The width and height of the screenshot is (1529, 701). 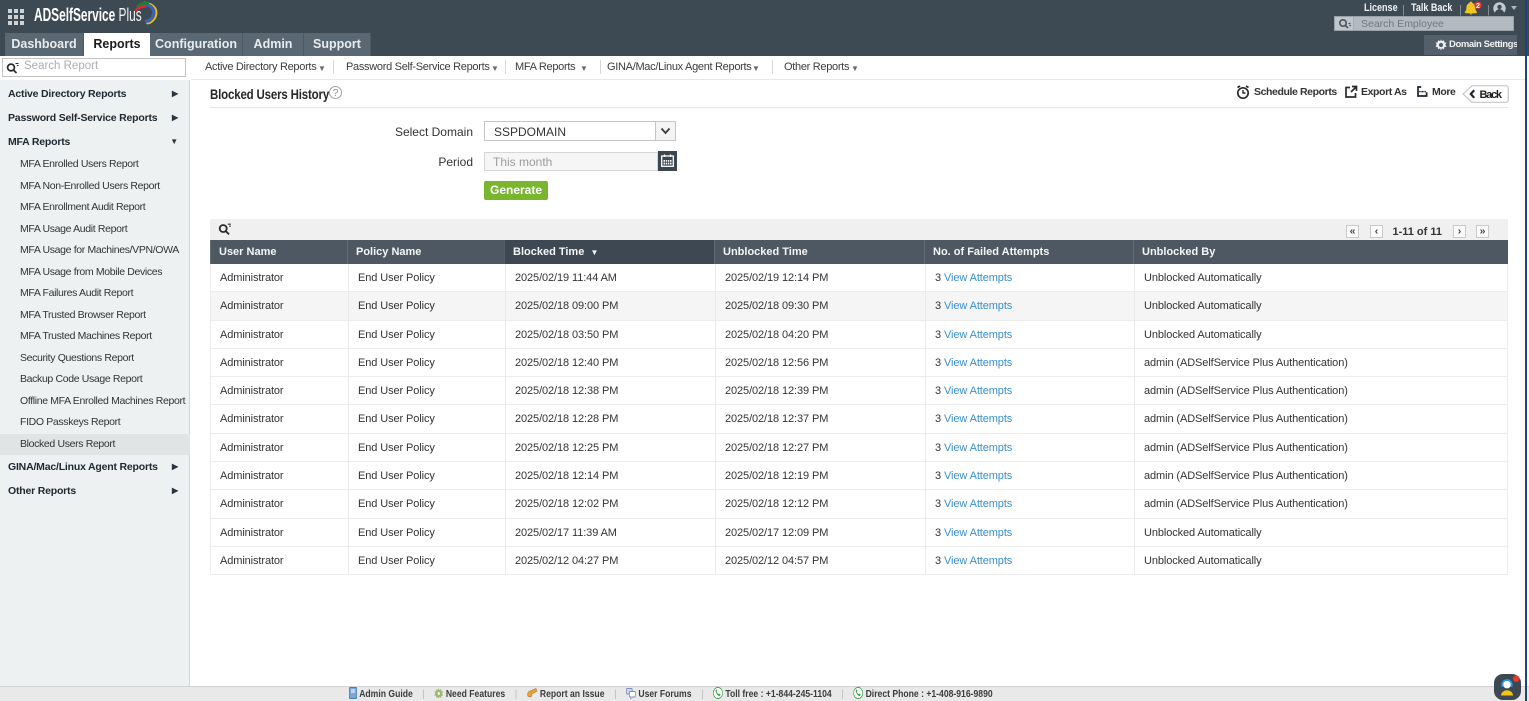 I want to click on svg-text: Back, so click(x=1491, y=95).